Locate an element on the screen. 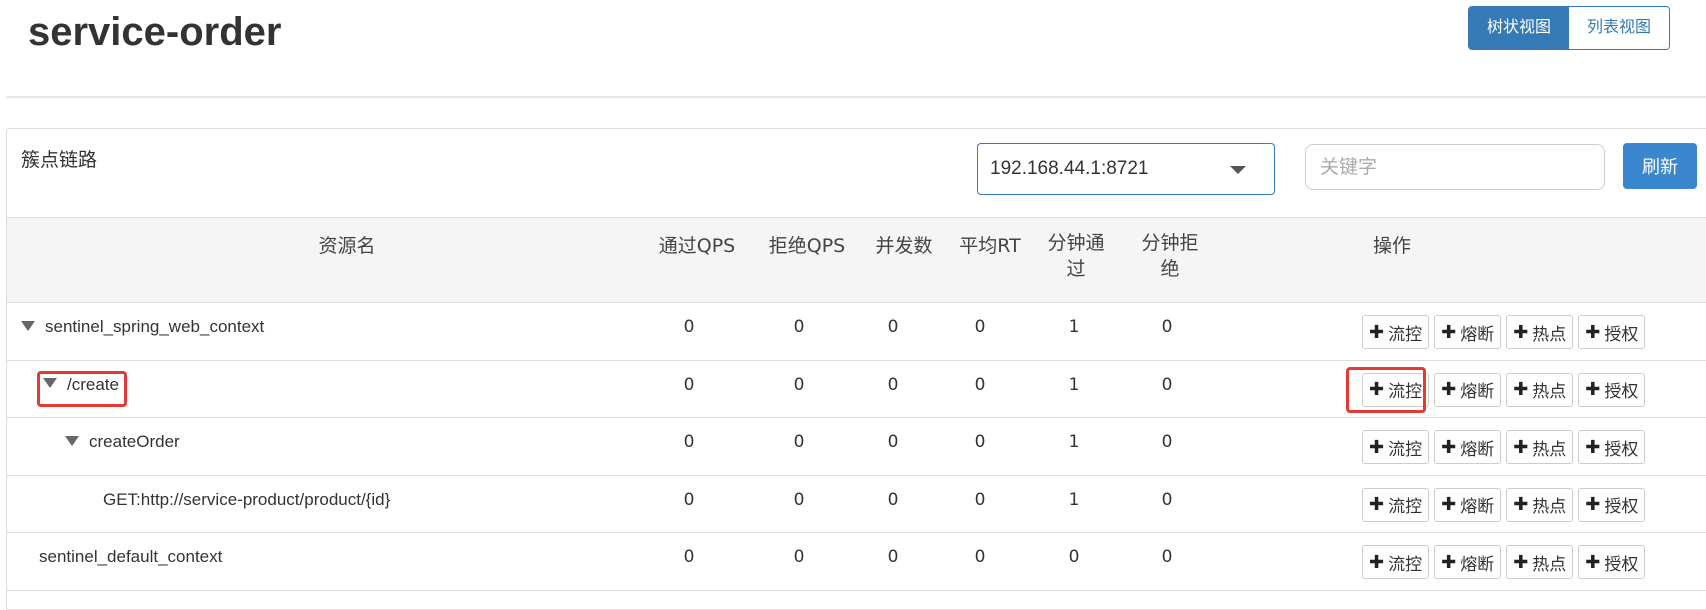 The image size is (1706, 610). cell-minute-pass: 0 is located at coordinates (1074, 557).